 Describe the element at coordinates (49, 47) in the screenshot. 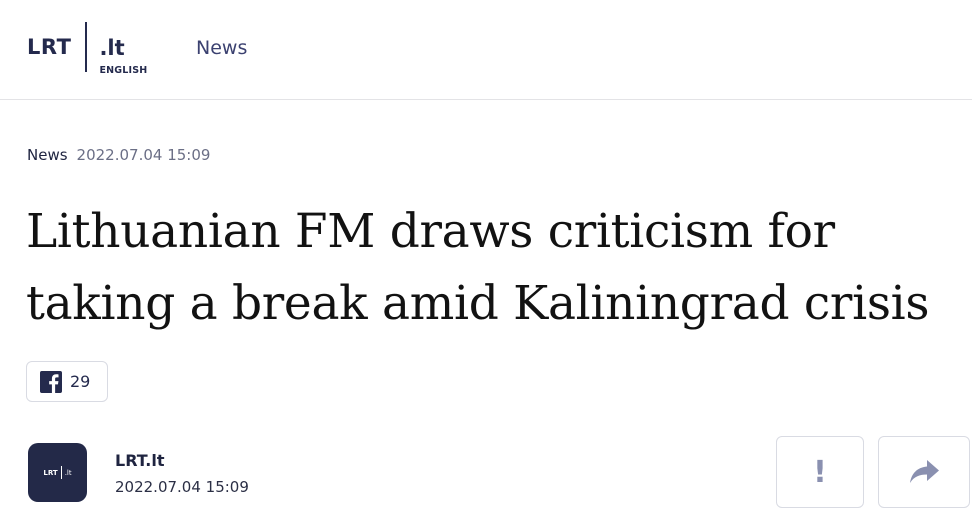

I see `logo-brand-text: LRT` at that location.